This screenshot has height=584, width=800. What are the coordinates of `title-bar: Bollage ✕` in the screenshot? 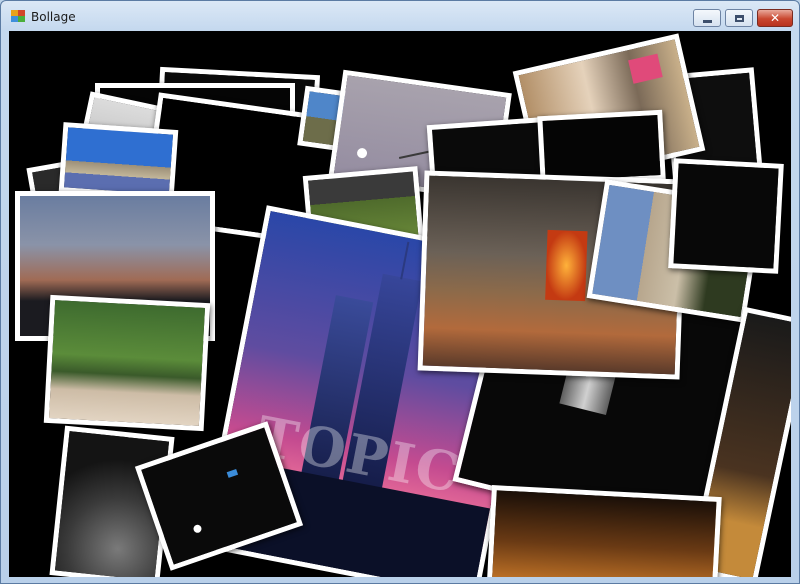 It's located at (400, 16).